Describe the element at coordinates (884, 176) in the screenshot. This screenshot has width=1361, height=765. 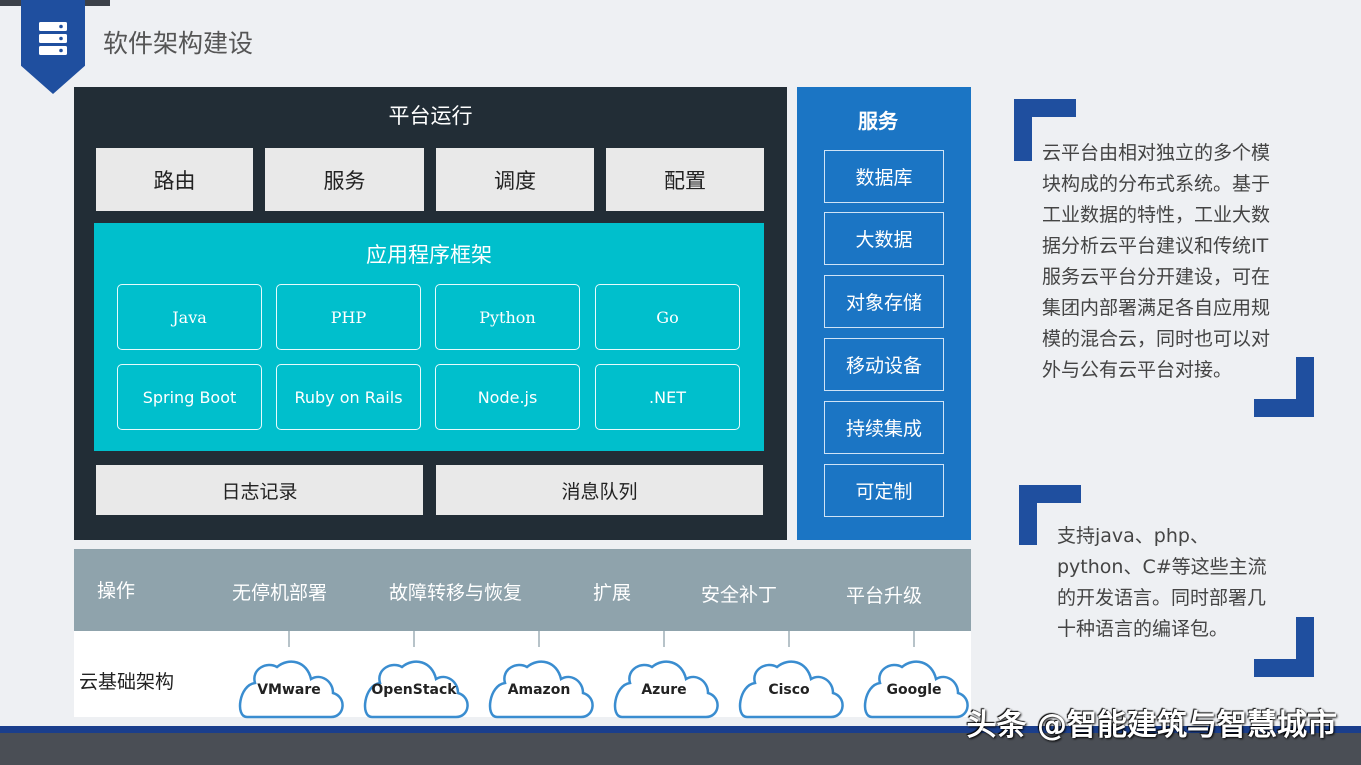
I see `service-database: 数据库` at that location.